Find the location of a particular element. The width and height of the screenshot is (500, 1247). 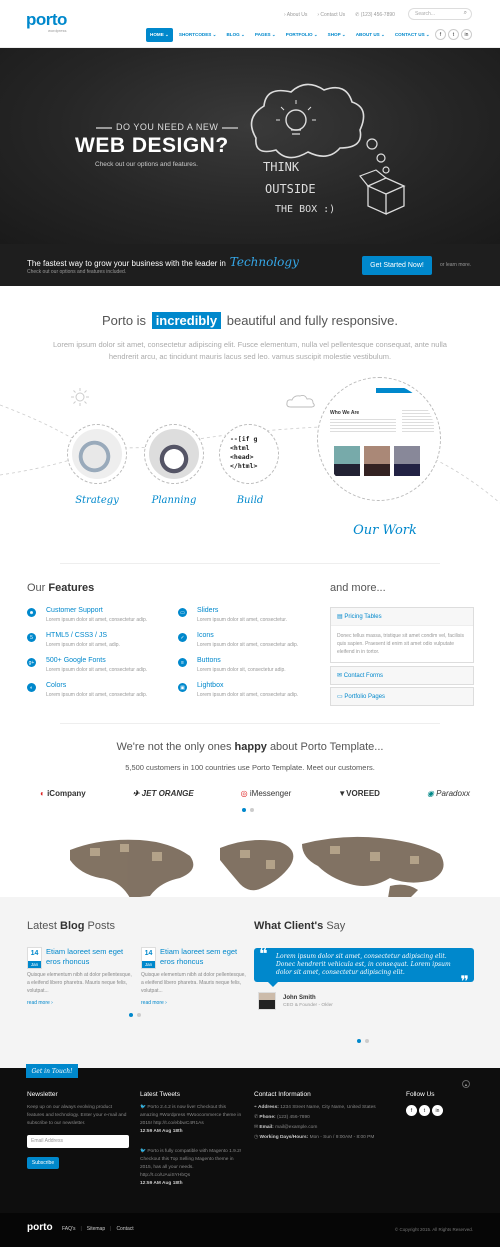

build-circle: --[if g <html <head> </html> is located at coordinates (249, 454).